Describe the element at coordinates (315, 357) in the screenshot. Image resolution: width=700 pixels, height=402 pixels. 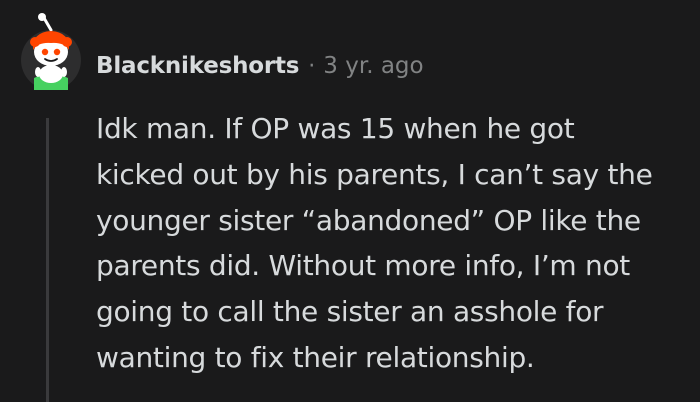
I see `comment-body-line: wanting to fix their relationship.` at that location.